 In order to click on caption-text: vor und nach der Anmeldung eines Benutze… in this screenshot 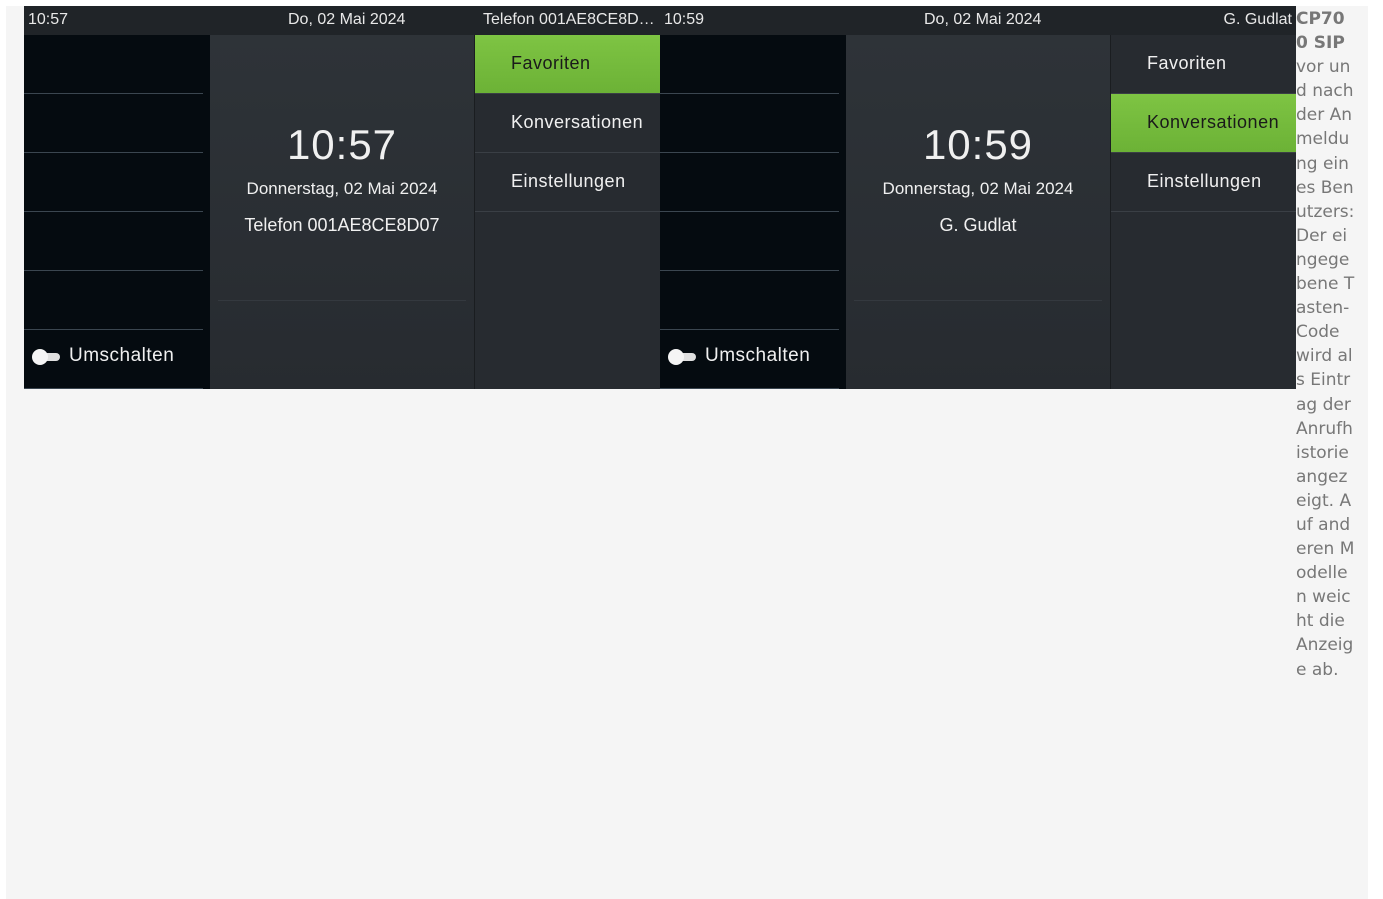, I will do `click(1325, 368)`.